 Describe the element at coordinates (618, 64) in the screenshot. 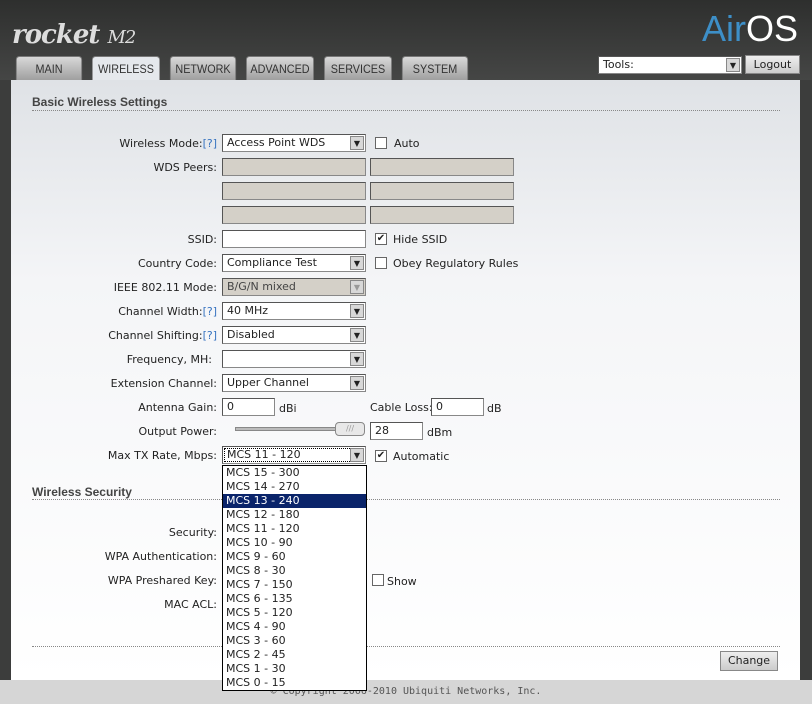

I see `tools-value: Tools:` at that location.